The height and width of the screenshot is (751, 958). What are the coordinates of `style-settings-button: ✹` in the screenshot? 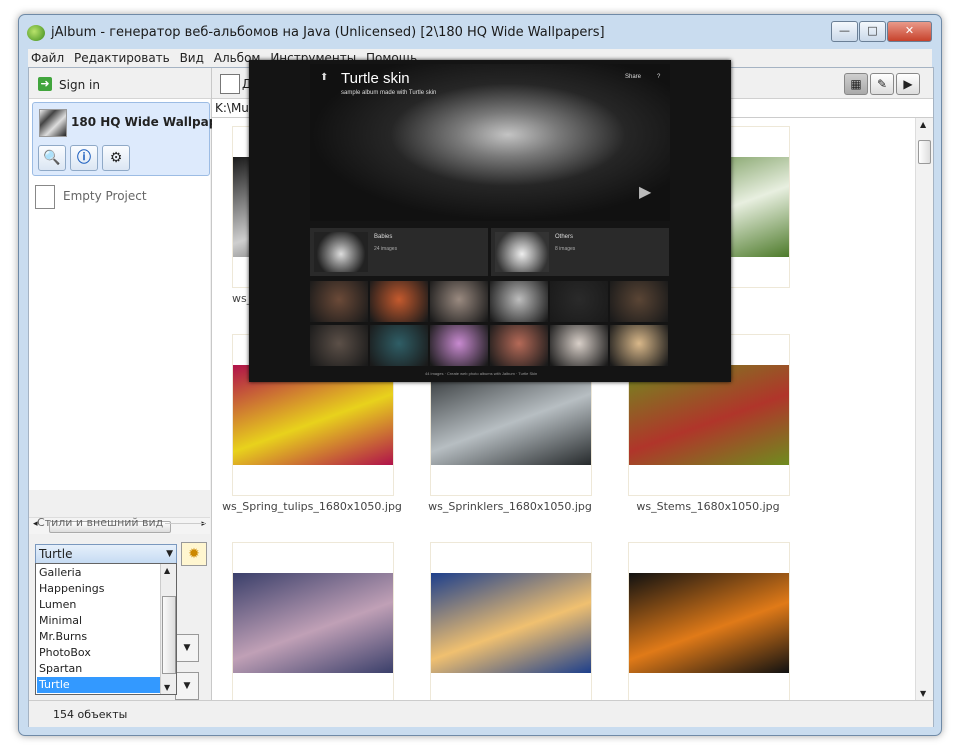 It's located at (194, 554).